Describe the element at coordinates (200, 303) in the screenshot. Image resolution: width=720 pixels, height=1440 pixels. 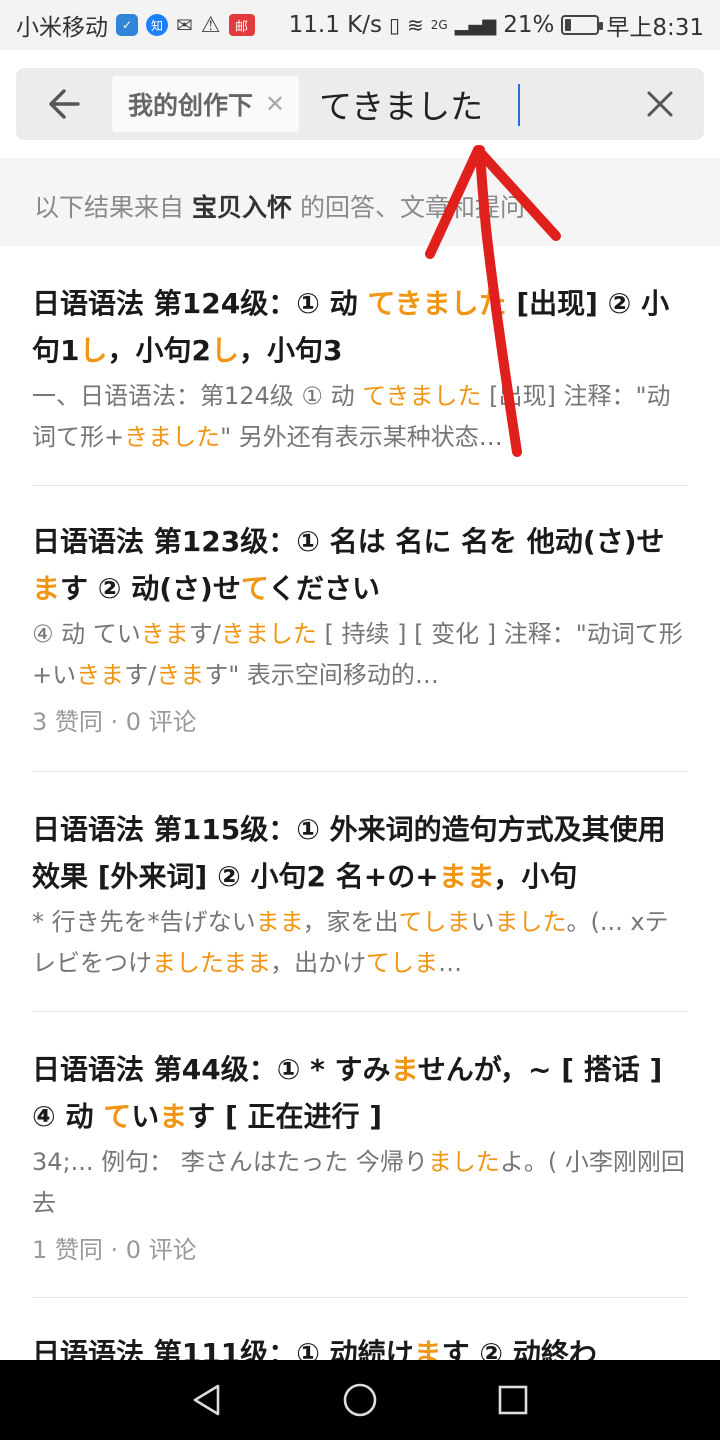
I see `title-segment-text: 日语语法 第124级：① 动` at that location.